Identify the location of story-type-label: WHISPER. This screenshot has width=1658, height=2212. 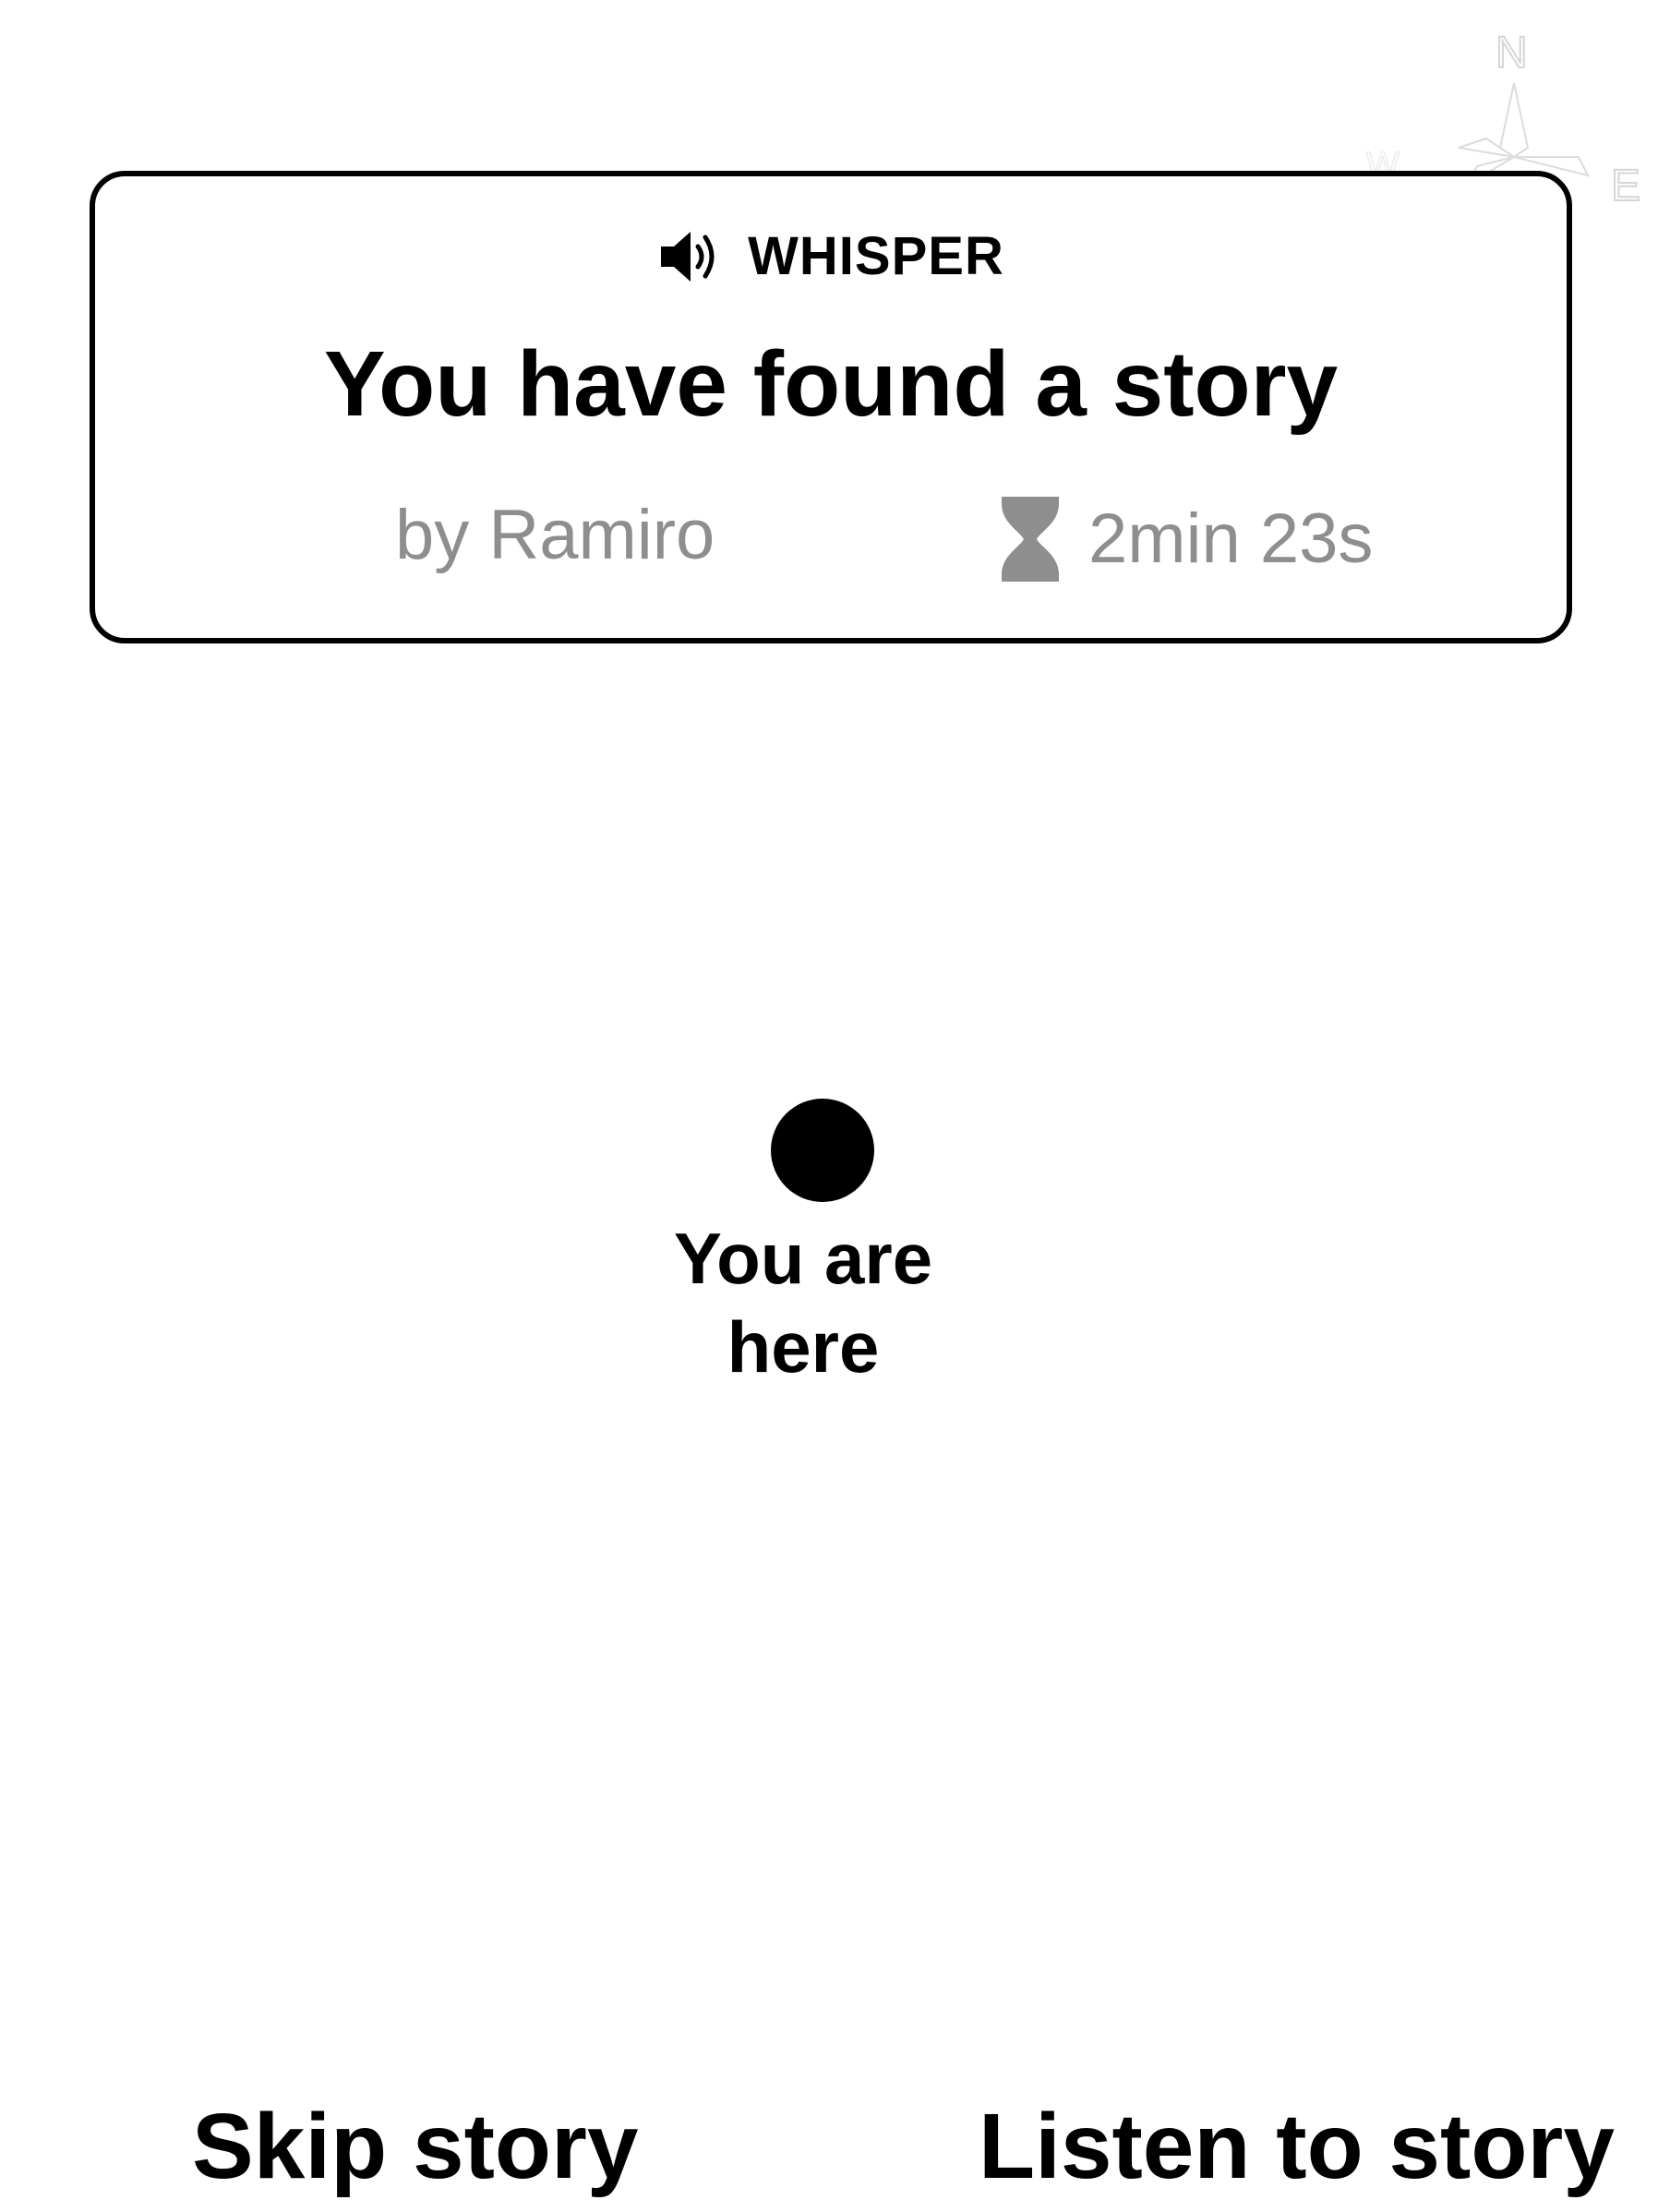
(876, 256).